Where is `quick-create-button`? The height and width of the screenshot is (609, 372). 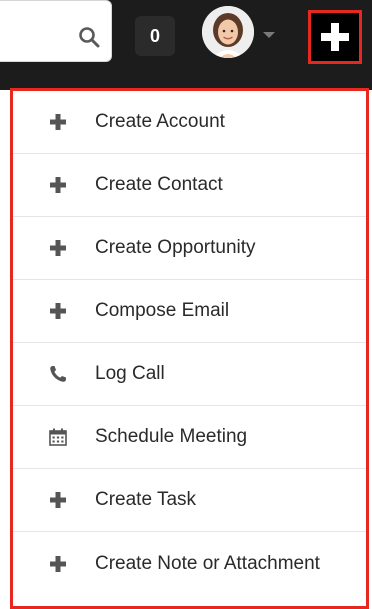 quick-create-button is located at coordinates (335, 37).